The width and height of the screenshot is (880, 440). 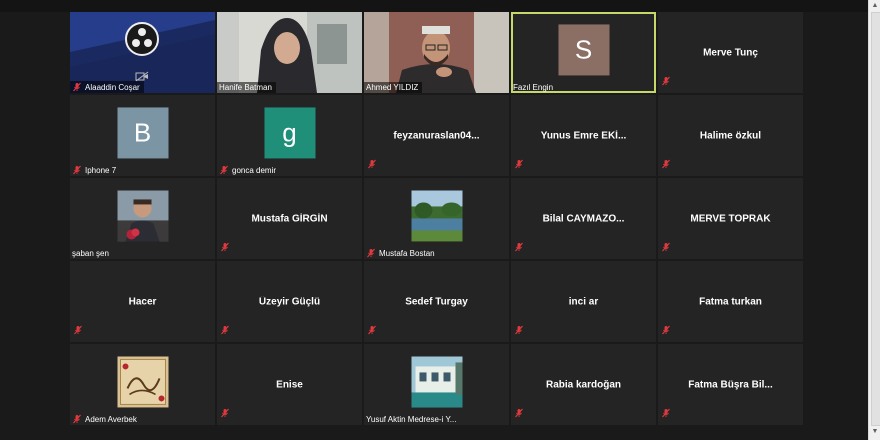 I want to click on participant-tile: şaban şen, so click(x=142, y=218).